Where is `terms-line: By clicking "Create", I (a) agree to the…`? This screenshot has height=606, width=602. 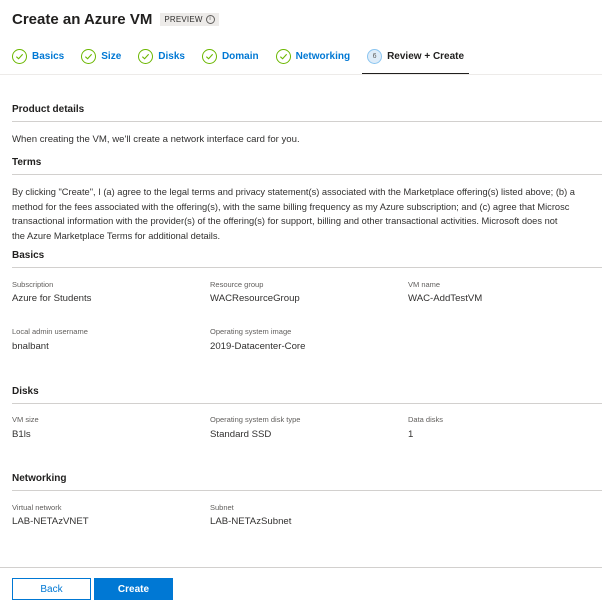
terms-line: By clicking "Create", I (a) agree to the… is located at coordinates (293, 192).